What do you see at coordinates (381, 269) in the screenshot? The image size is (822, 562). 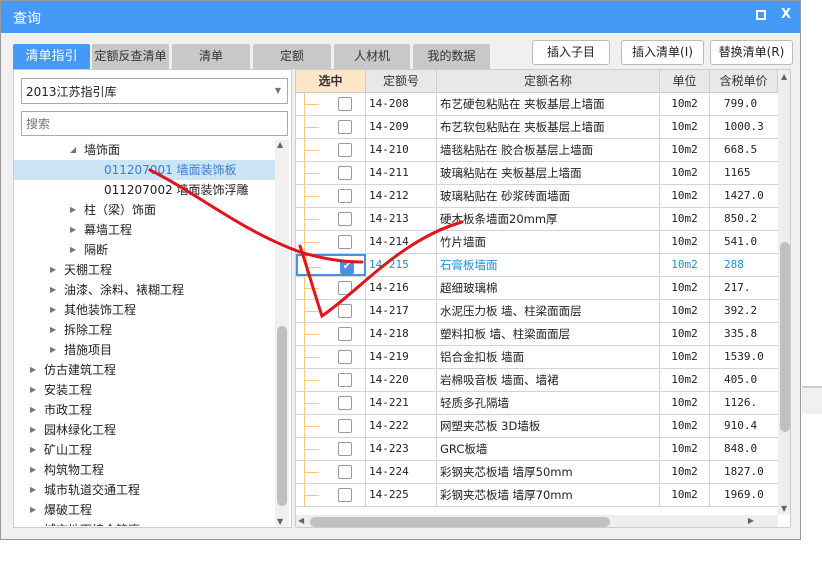 I see `annotation-check-stroke` at bounding box center [381, 269].